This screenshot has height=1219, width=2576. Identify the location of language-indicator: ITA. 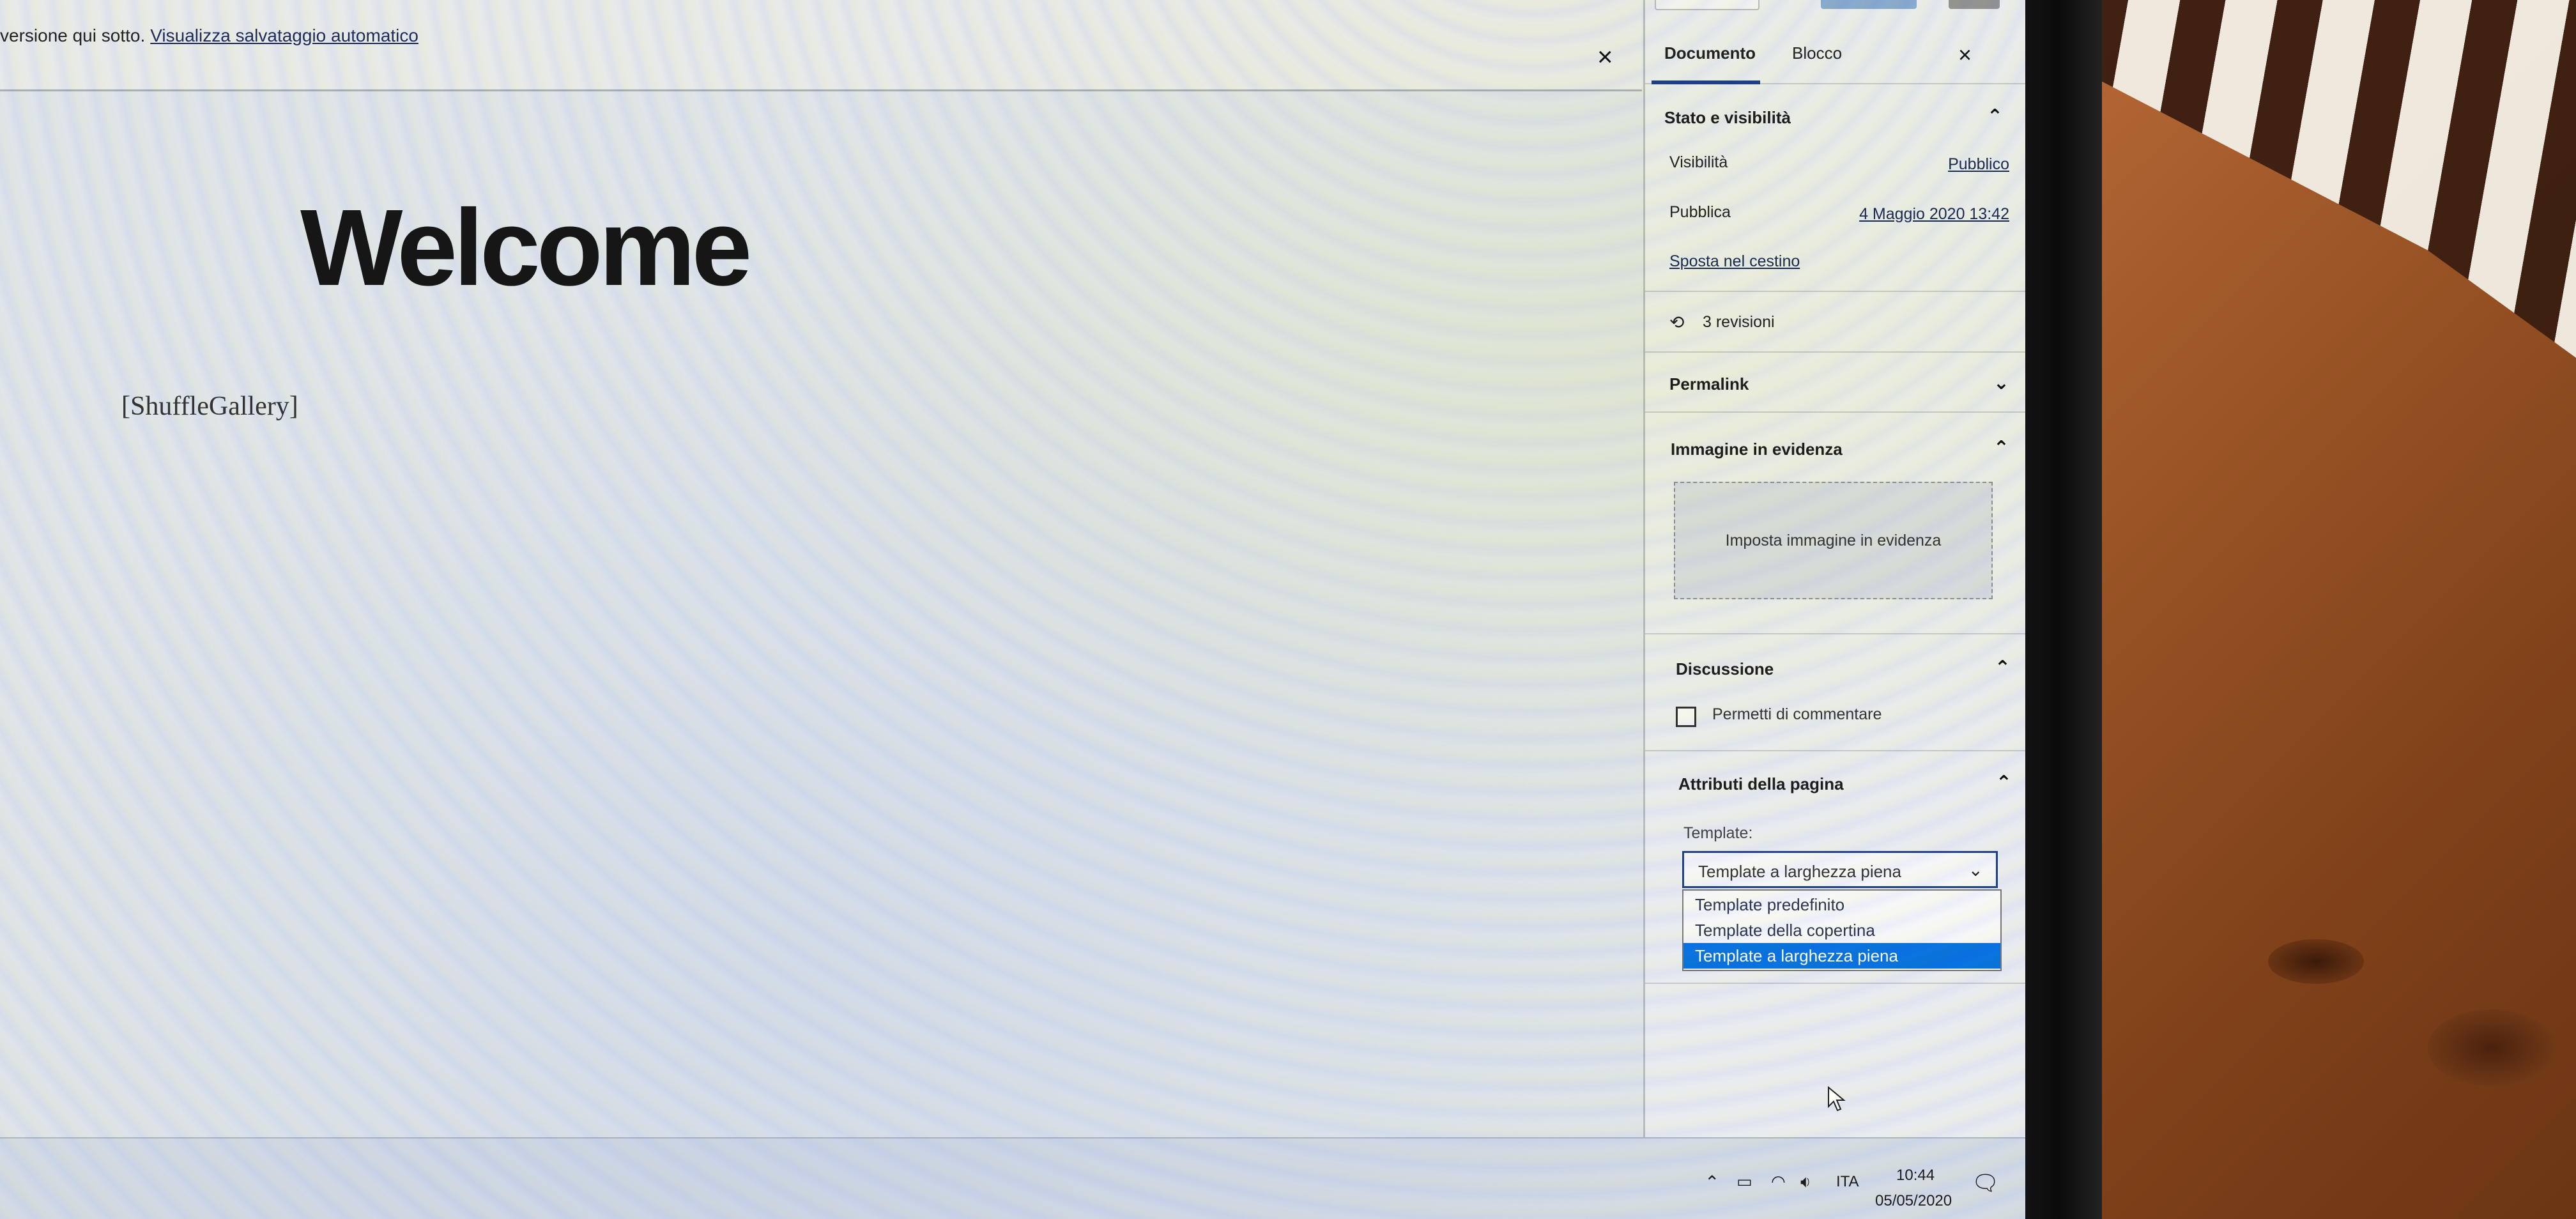
(1847, 1182).